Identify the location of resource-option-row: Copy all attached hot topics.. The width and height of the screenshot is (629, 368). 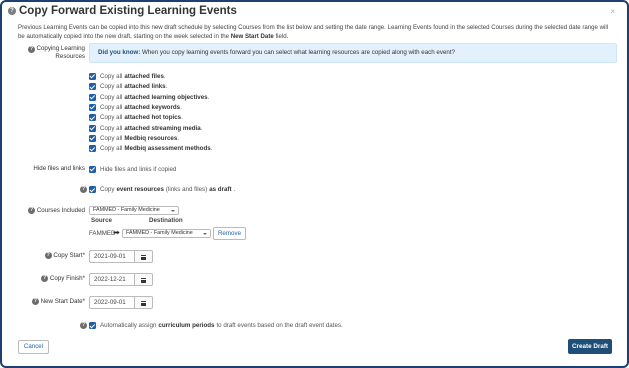
(136, 118).